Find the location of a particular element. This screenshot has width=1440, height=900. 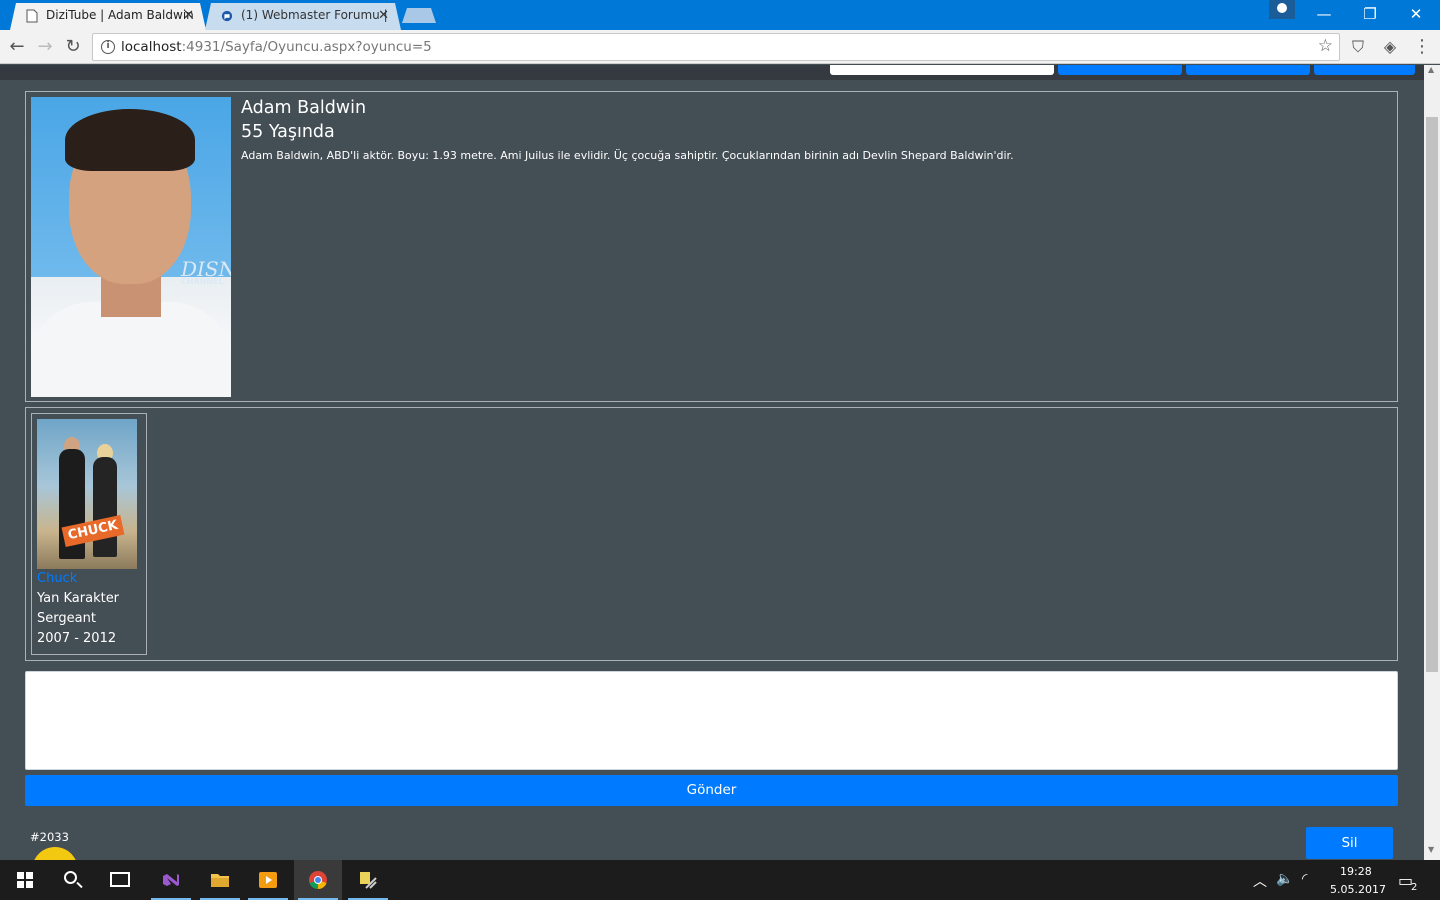

series-years: 2007 - 2012 is located at coordinates (77, 638).